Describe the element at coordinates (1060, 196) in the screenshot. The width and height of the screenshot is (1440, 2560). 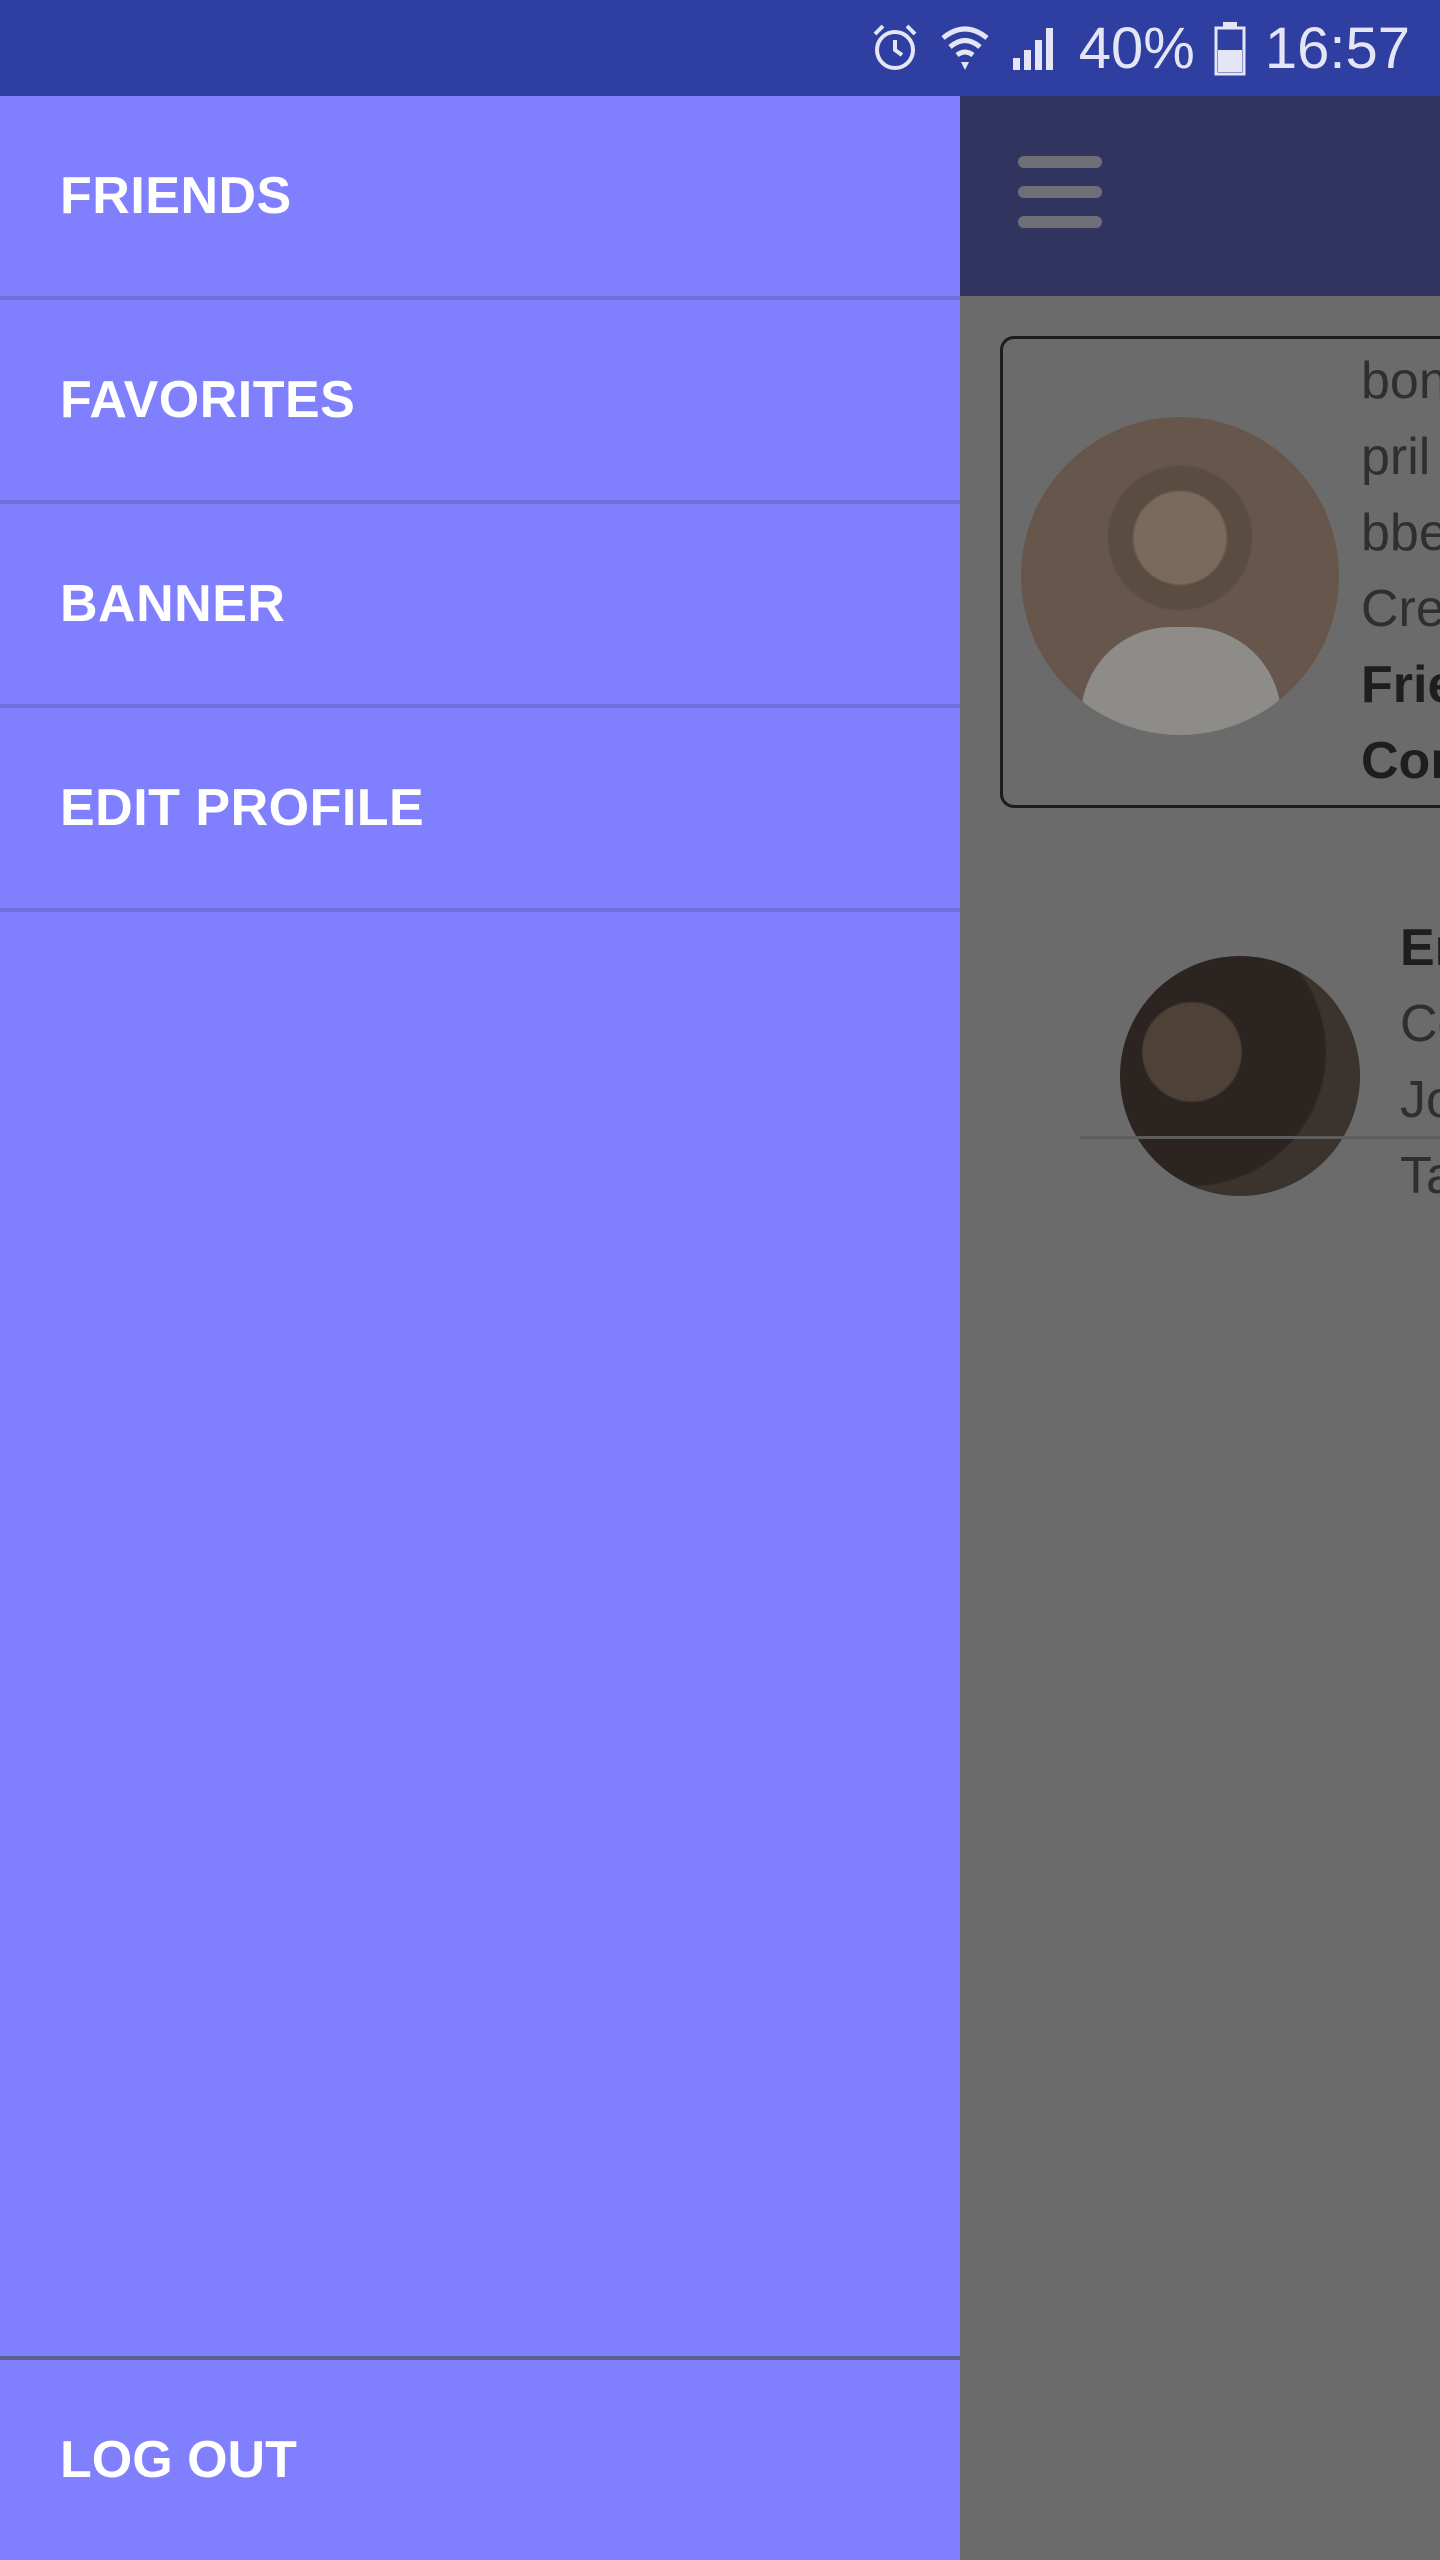
I see `menu-icon` at that location.